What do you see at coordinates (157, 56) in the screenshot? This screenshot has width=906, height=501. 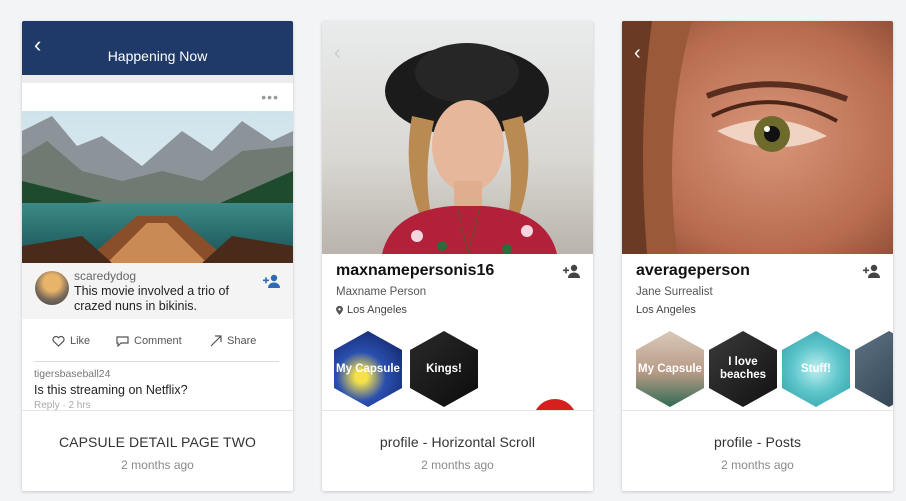 I see `header-title: Happening Now` at bounding box center [157, 56].